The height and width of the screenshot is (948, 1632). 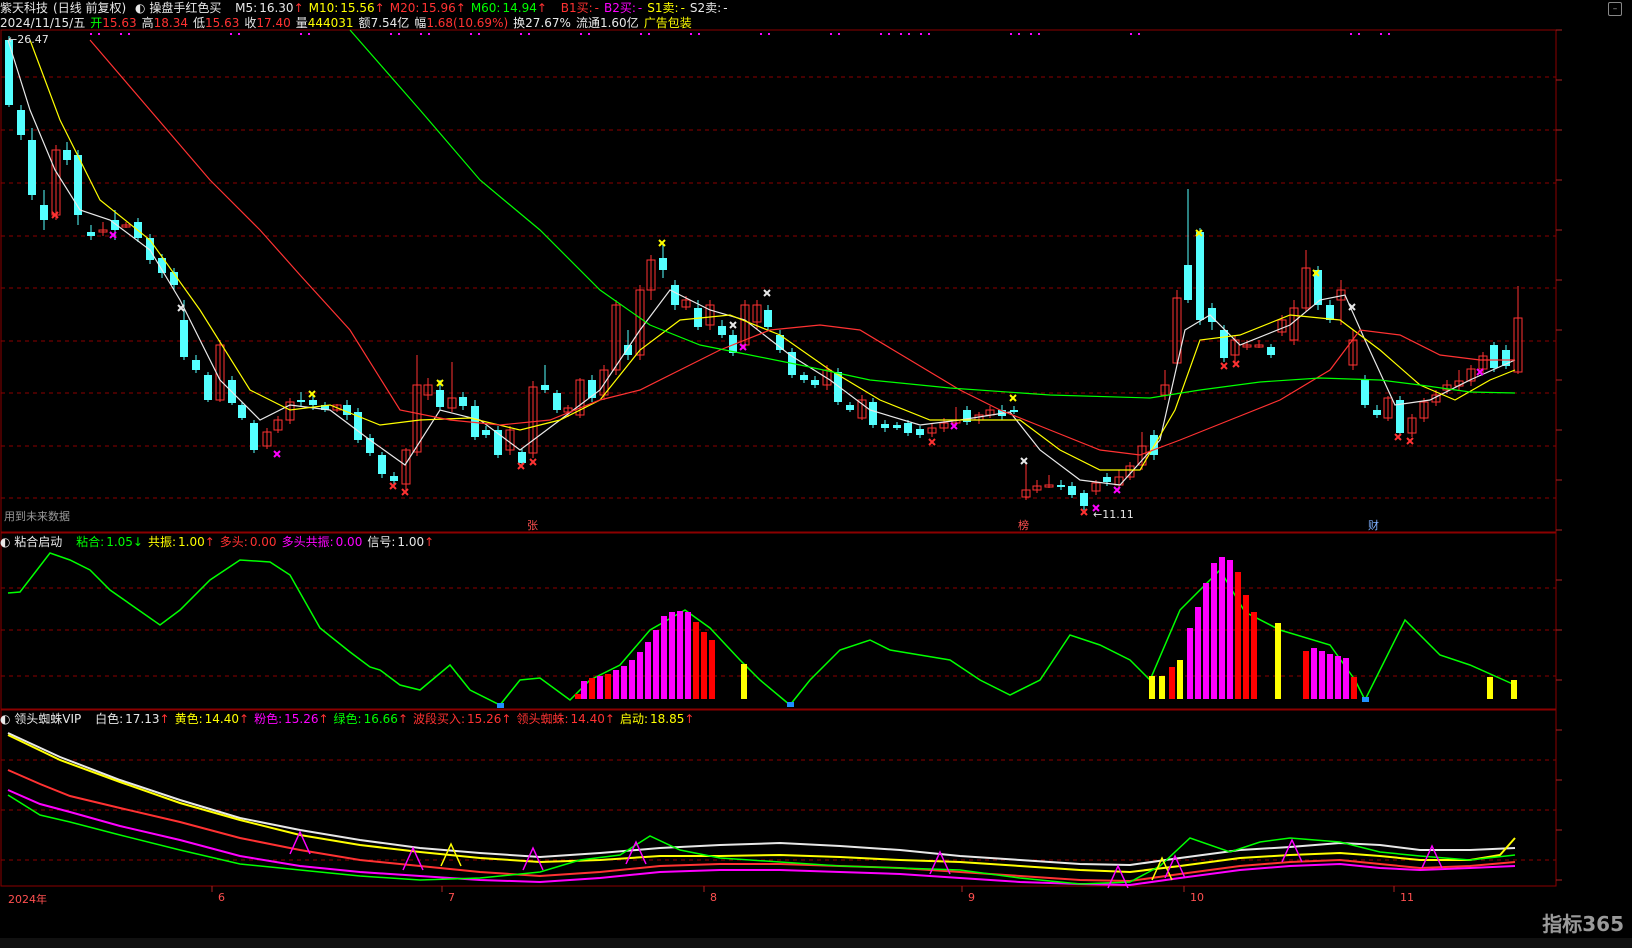 What do you see at coordinates (438, 8) in the screenshot?
I see `ma-value: 15.96` at bounding box center [438, 8].